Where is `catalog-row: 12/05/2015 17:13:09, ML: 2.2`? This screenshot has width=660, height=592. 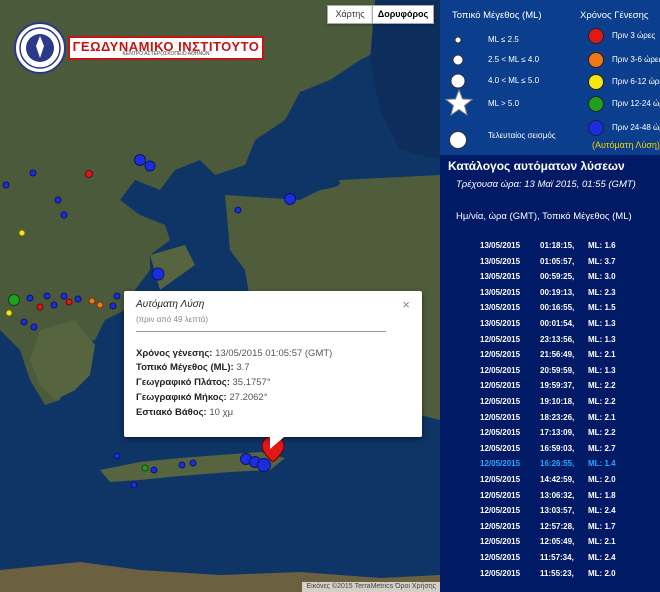 catalog-row: 12/05/2015 17:13:09, ML: 2.2 is located at coordinates (548, 432).